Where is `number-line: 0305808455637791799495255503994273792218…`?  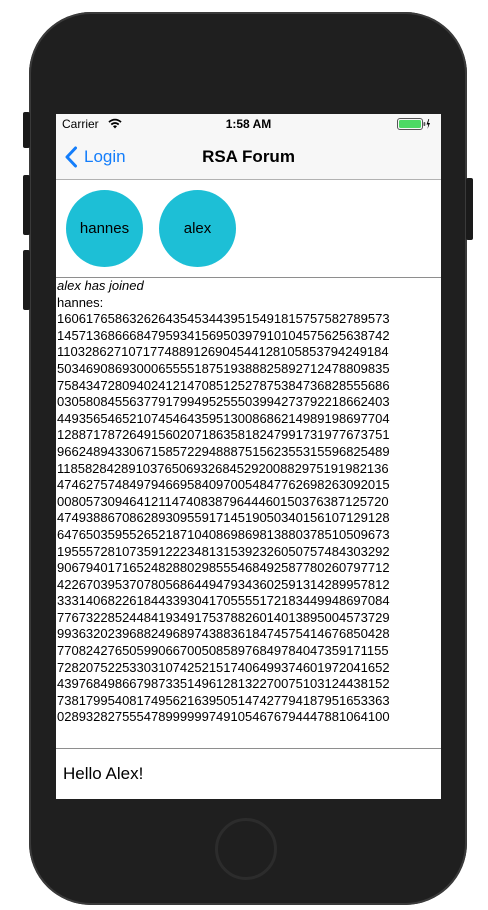 number-line: 0305808455637791799495255503994273792218… is located at coordinates (223, 402).